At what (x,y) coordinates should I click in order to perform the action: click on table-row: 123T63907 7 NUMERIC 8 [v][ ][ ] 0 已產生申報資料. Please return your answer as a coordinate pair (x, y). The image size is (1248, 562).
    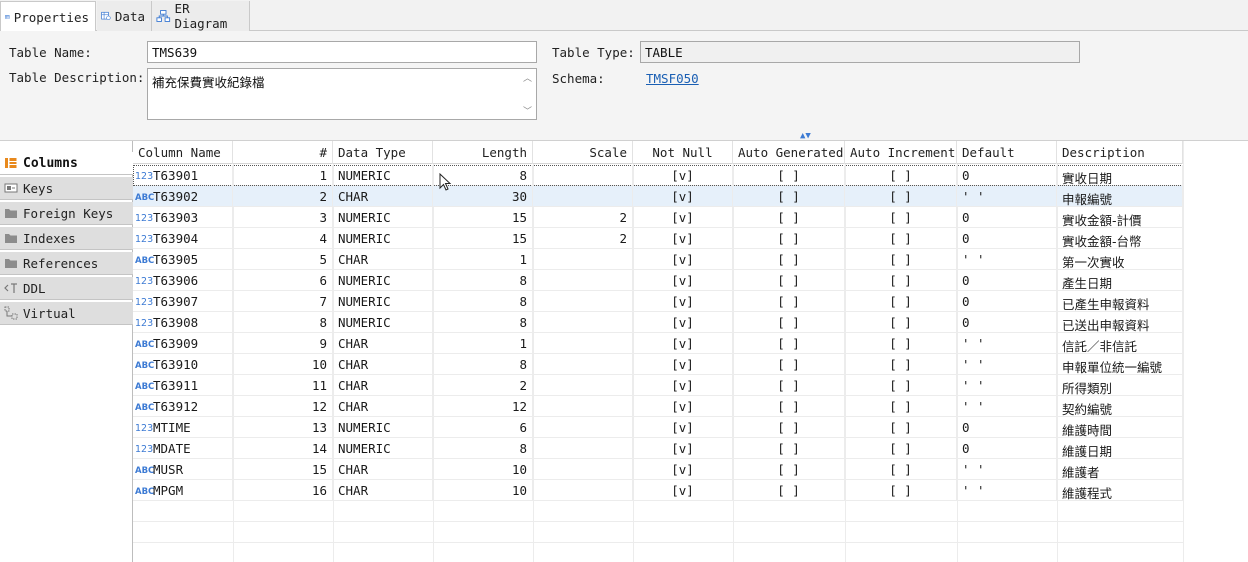
    Looking at the image, I should click on (658, 301).